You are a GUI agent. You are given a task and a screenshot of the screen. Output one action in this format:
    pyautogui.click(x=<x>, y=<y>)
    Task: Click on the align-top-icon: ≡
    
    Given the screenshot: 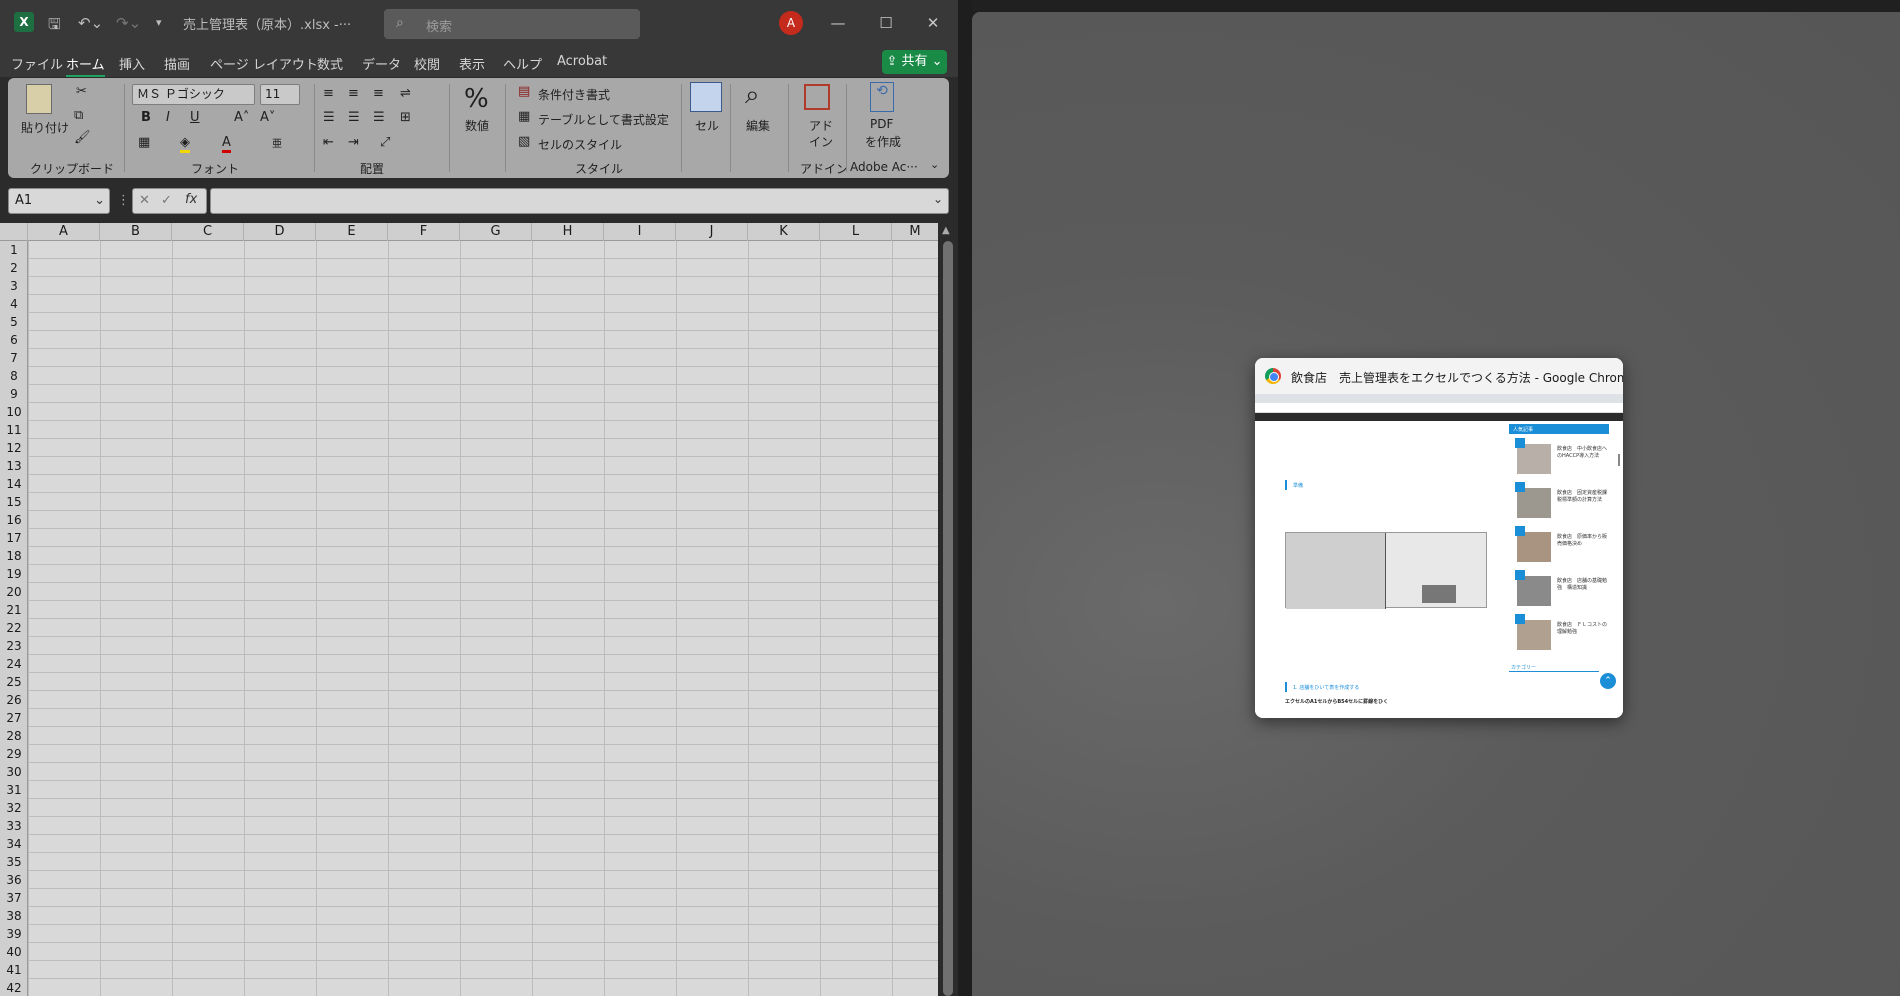 What is the action you would take?
    pyautogui.click(x=328, y=93)
    